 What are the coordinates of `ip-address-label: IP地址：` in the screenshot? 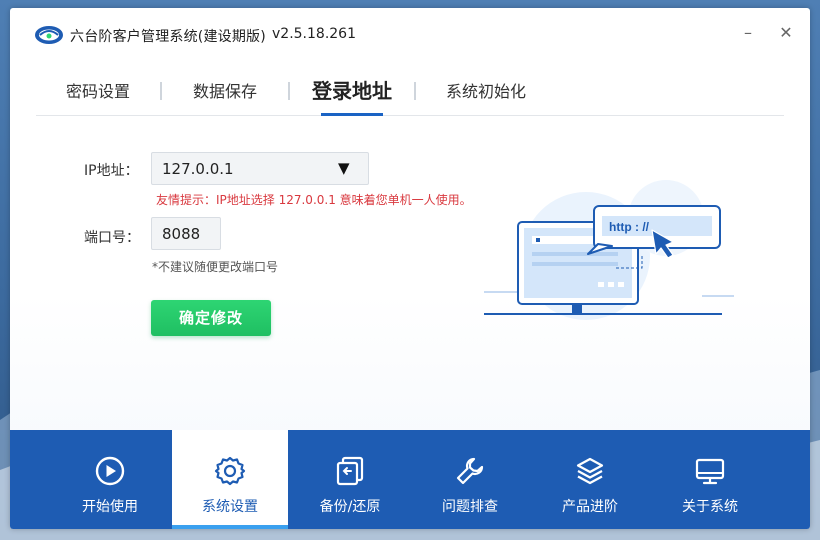 It's located at (111, 171).